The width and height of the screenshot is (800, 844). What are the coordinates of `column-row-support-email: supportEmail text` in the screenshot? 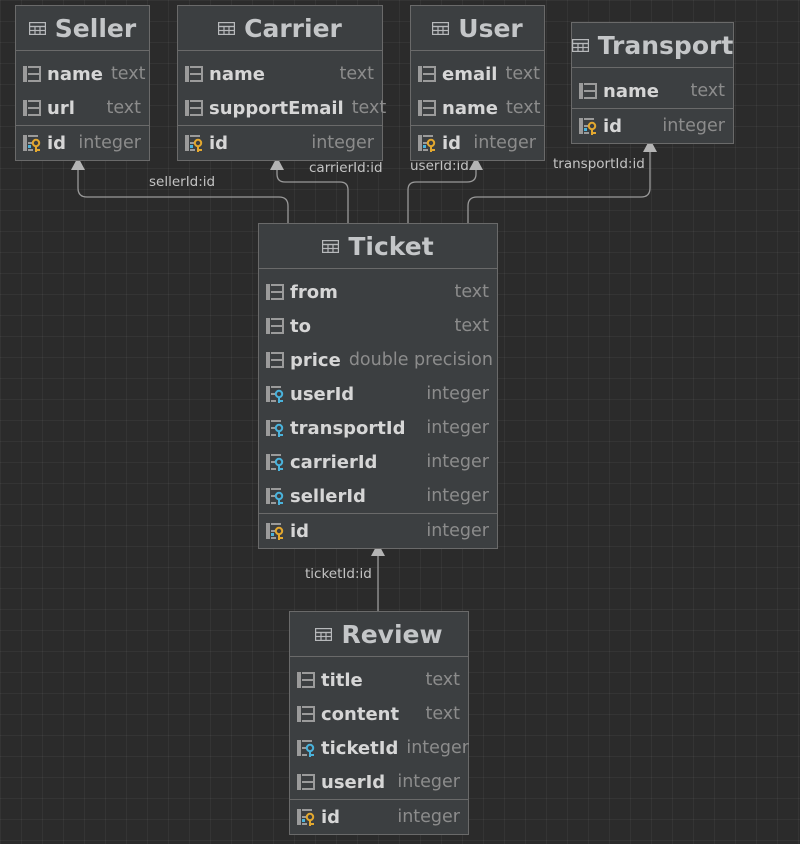 It's located at (282, 108).